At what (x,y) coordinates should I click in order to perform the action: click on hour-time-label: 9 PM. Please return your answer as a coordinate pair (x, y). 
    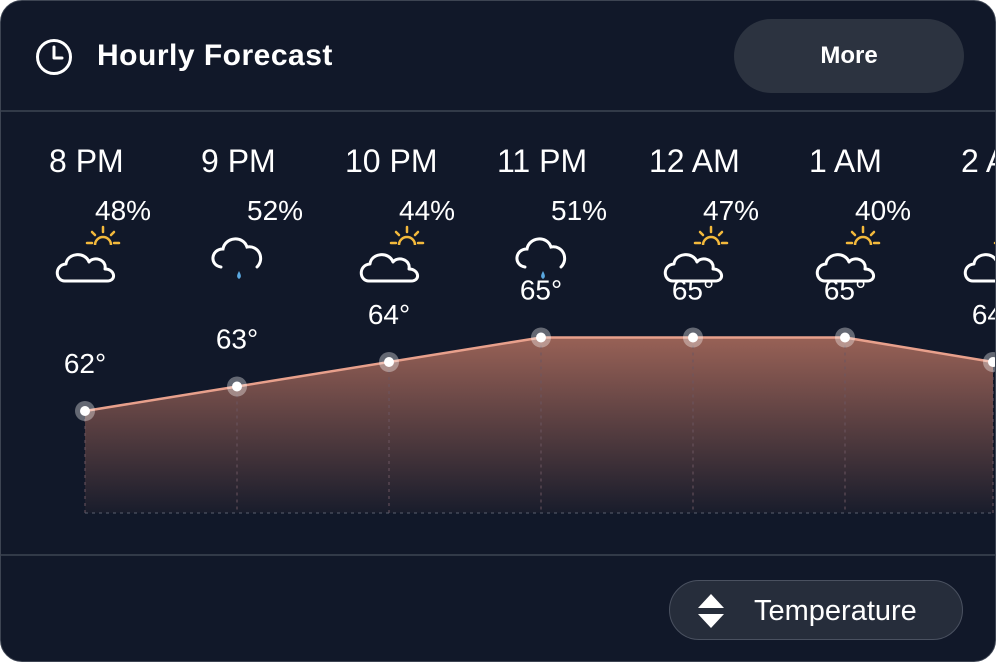
    Looking at the image, I should click on (238, 161).